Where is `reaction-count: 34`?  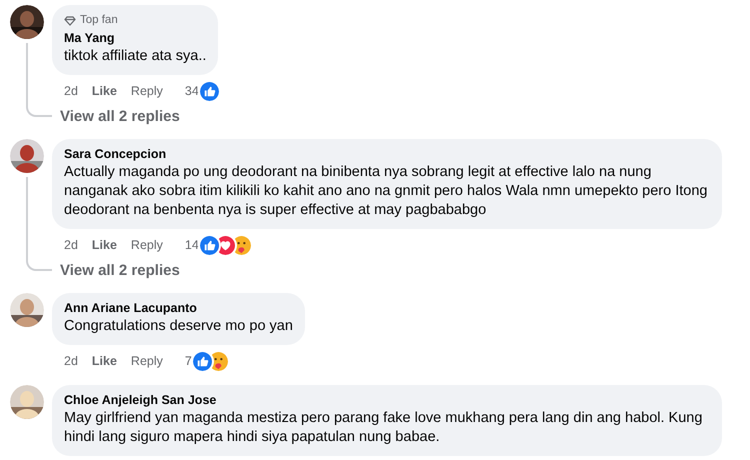
reaction-count: 34 is located at coordinates (191, 91).